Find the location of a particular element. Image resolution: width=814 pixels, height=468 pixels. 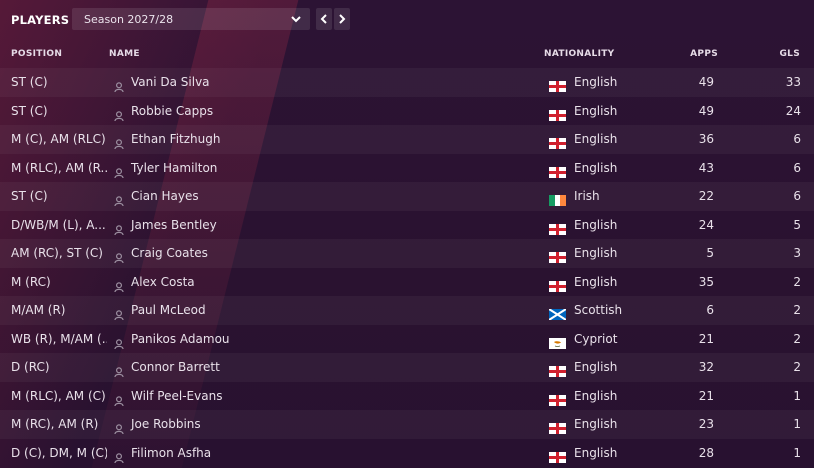

table-row: ST (C) Vani Da Silva English 49 33 is located at coordinates (407, 82).